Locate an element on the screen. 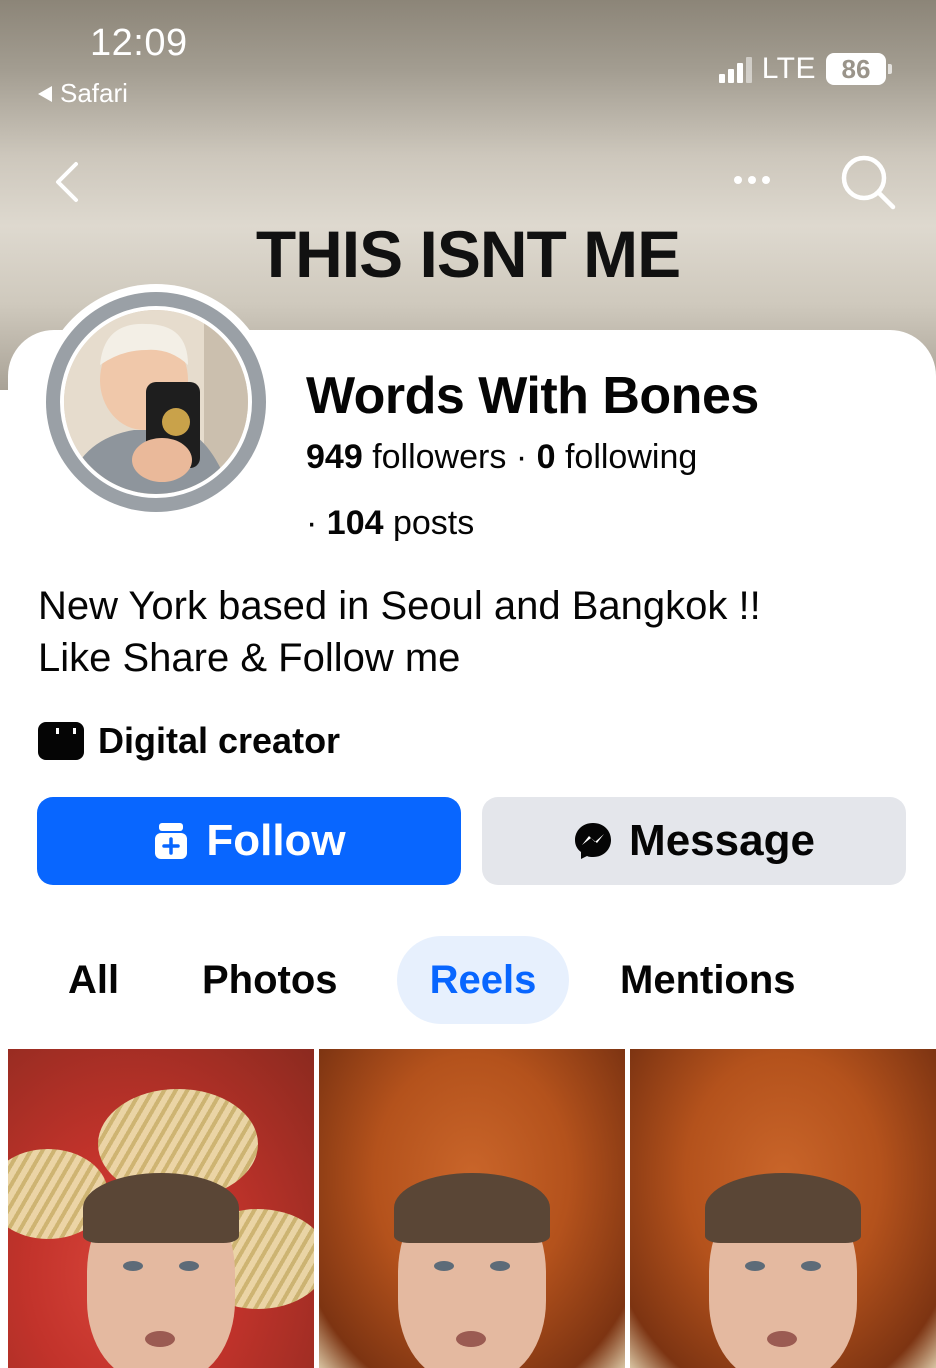 Image resolution: width=936 pixels, height=1368 pixels. status-indicators: LTE 86 is located at coordinates (805, 69).